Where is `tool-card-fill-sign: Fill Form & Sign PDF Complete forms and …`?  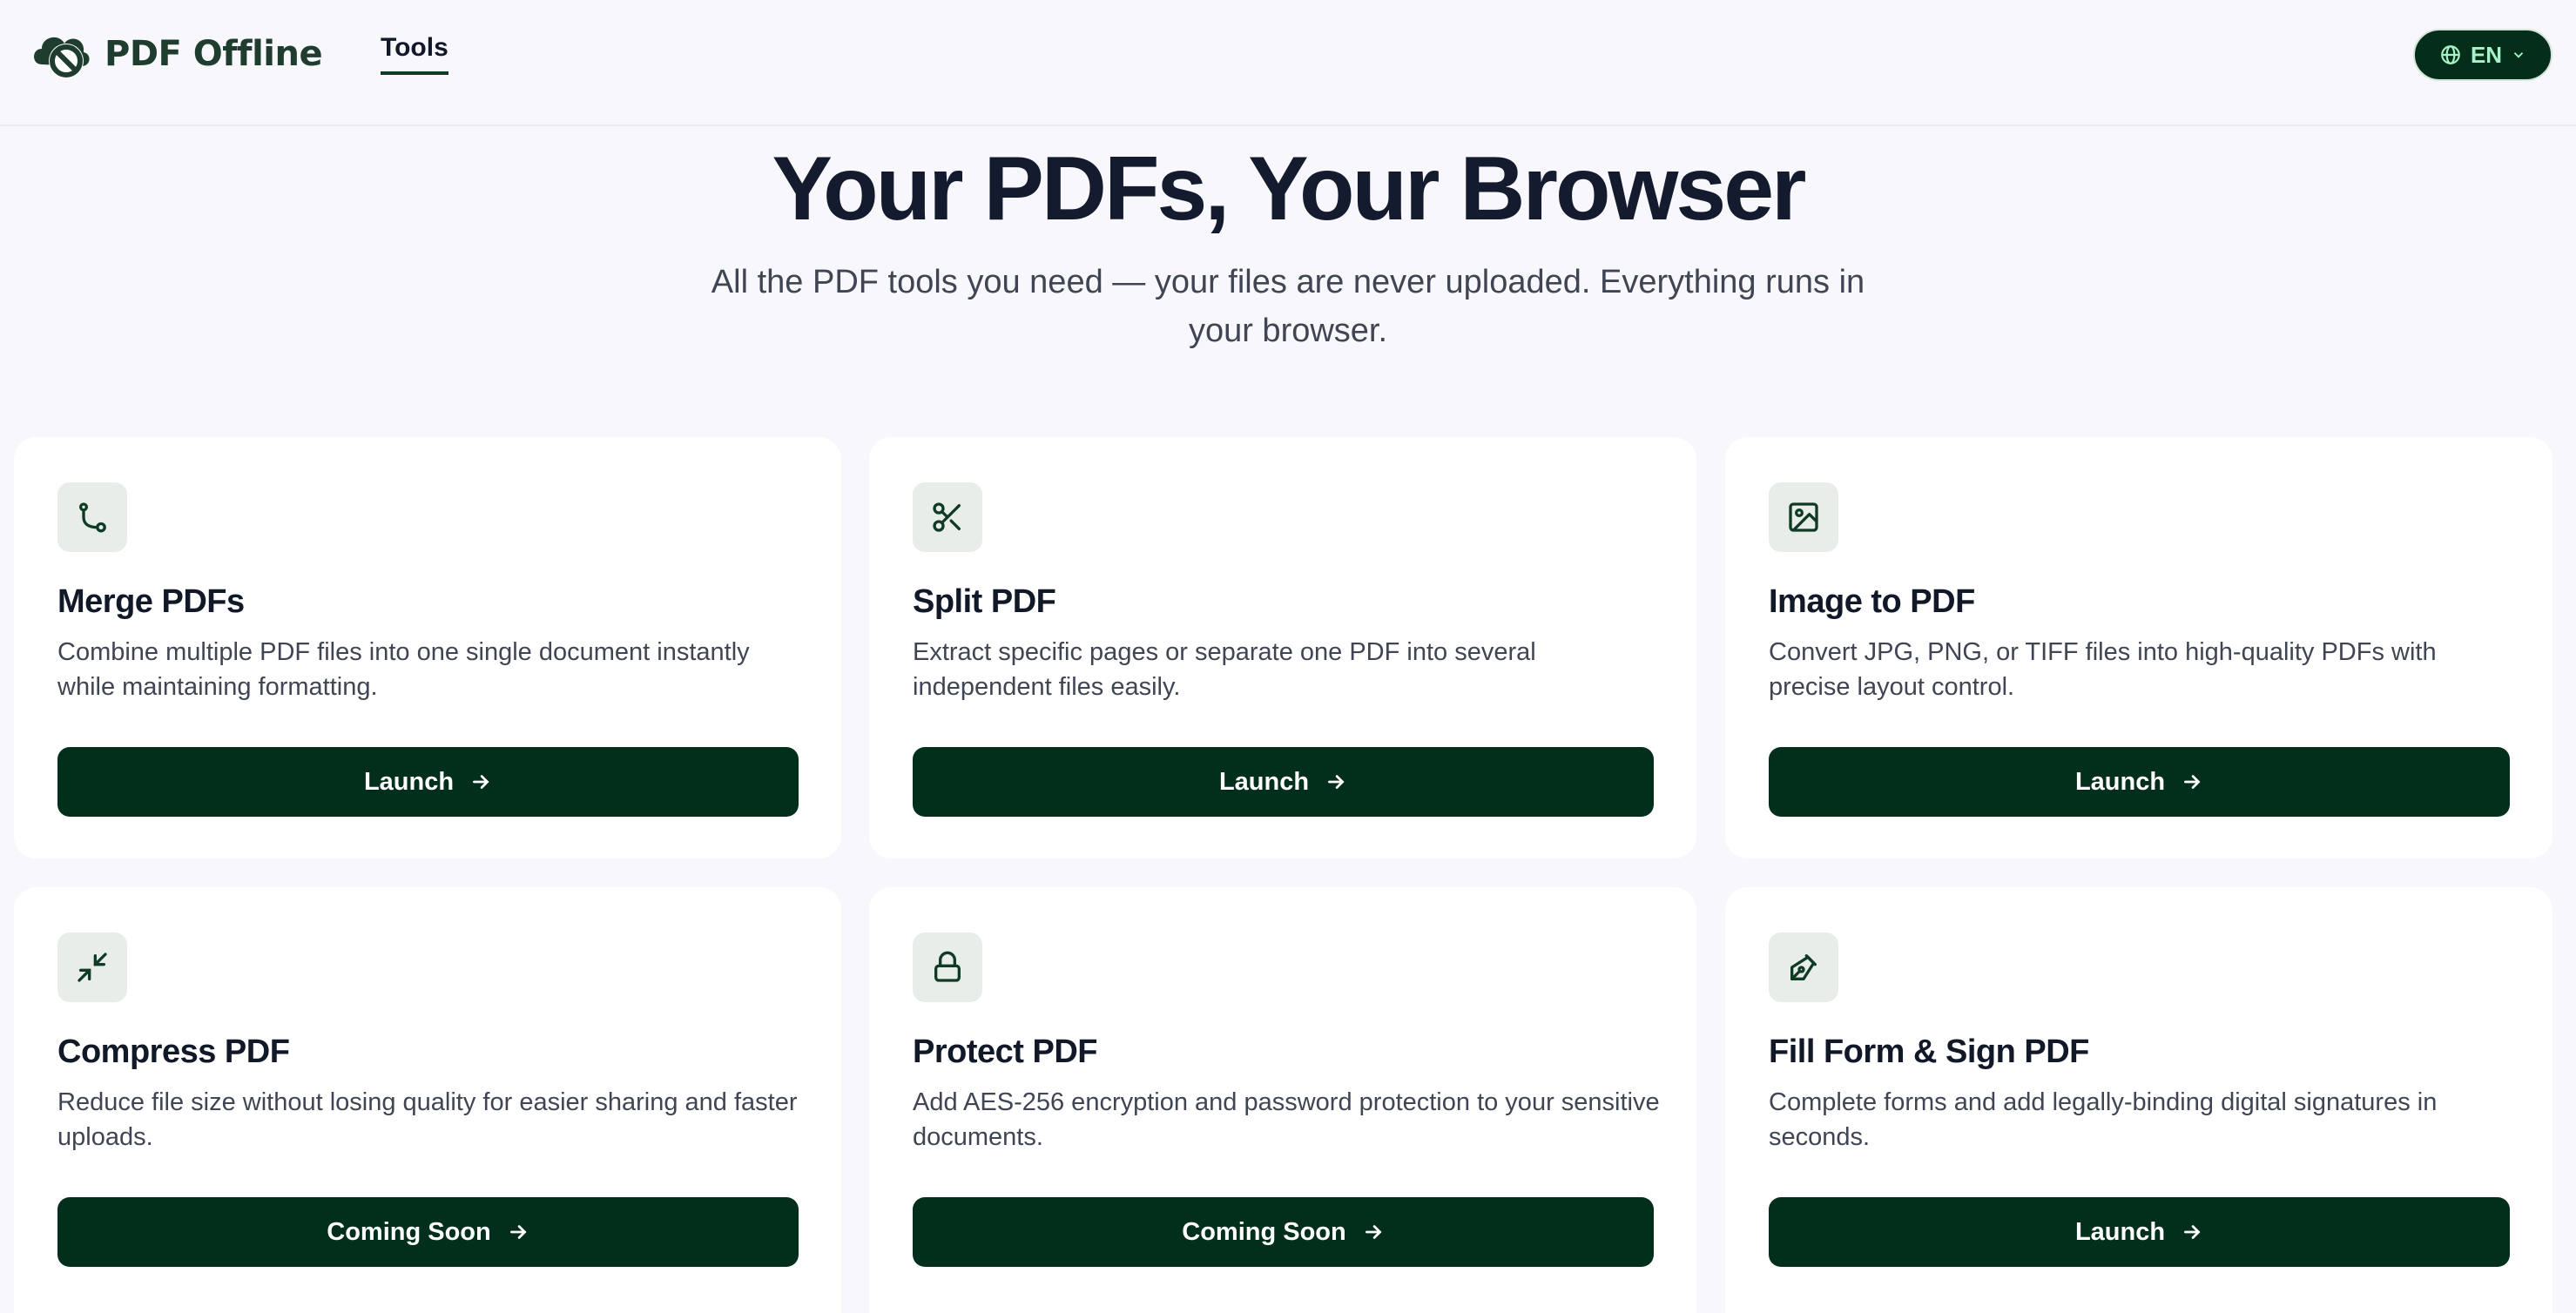 tool-card-fill-sign: Fill Form & Sign PDF Complete forms and … is located at coordinates (2139, 1100).